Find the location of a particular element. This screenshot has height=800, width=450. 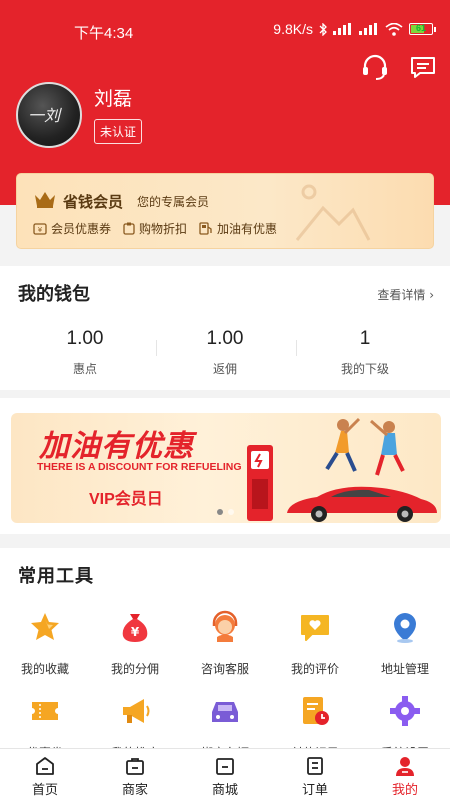

wallet-stat-label: 返佣 is located at coordinates (224, 369).